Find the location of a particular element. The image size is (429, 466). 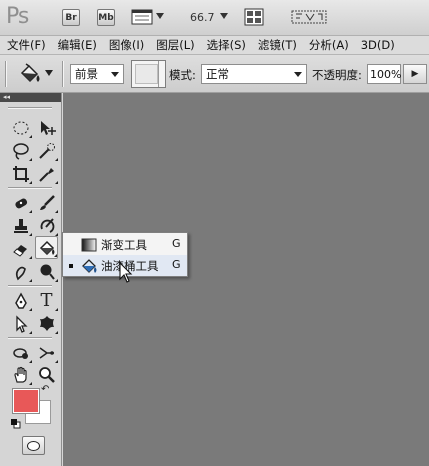

menu-image: 图像(I) is located at coordinates (125, 45).